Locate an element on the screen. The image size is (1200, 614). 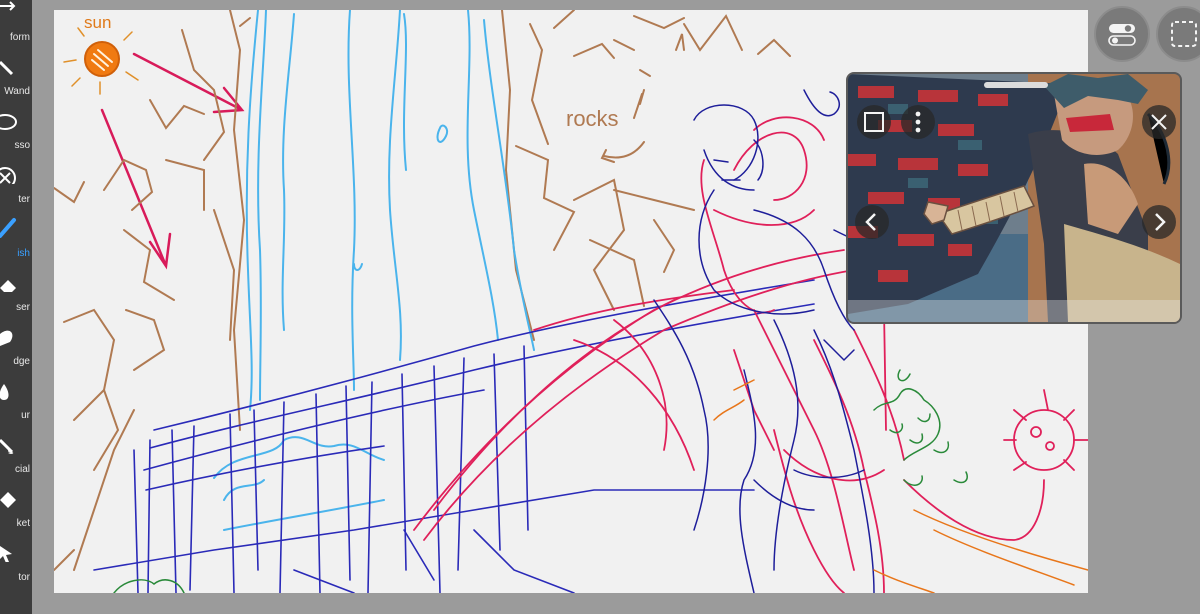
reference-crop-button is located at coordinates (874, 122).